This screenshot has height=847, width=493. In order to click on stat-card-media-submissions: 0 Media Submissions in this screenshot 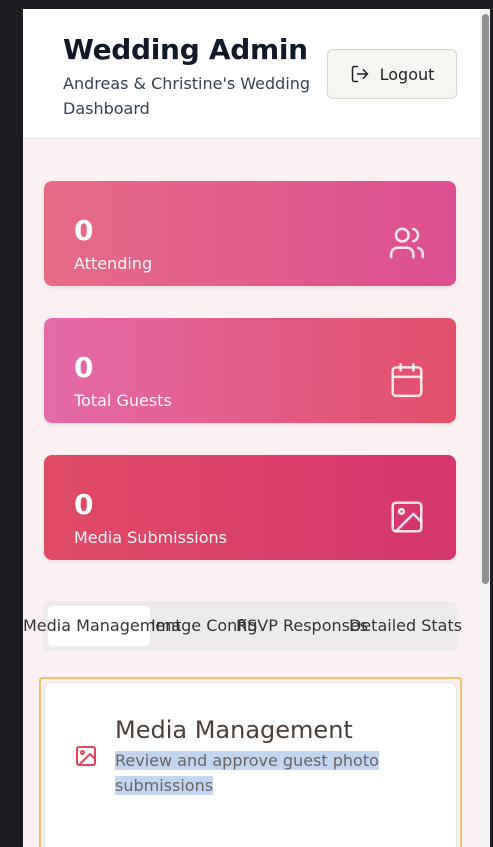, I will do `click(250, 507)`.